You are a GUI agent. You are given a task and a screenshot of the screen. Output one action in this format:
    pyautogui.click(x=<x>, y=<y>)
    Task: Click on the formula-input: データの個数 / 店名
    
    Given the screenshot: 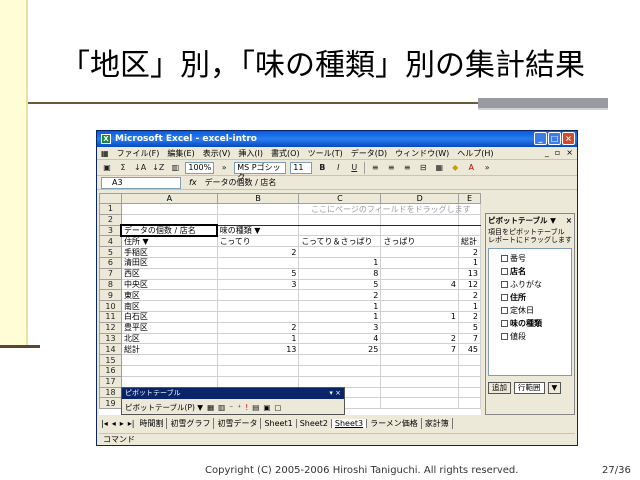 What is the action you would take?
    pyautogui.click(x=241, y=182)
    